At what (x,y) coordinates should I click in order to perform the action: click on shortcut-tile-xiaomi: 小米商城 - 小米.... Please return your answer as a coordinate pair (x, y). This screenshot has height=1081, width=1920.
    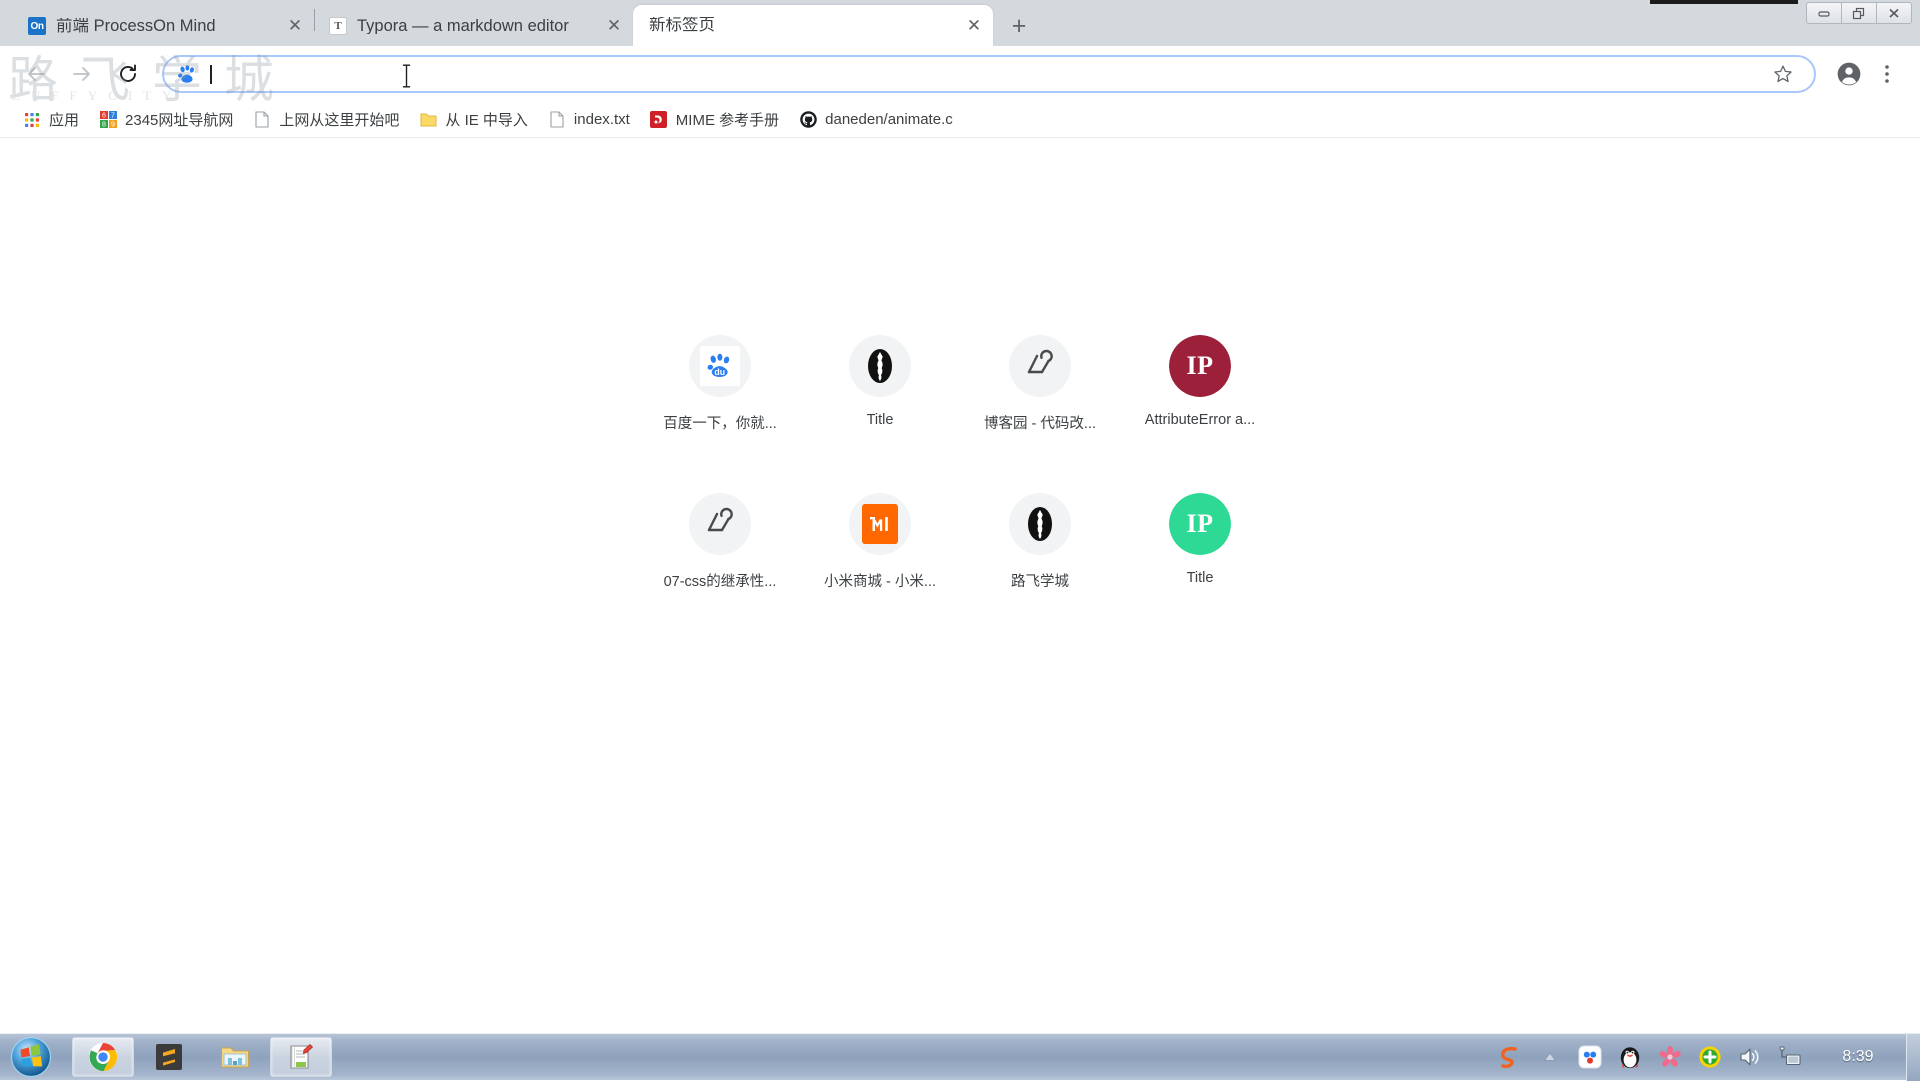
    Looking at the image, I should click on (880, 542).